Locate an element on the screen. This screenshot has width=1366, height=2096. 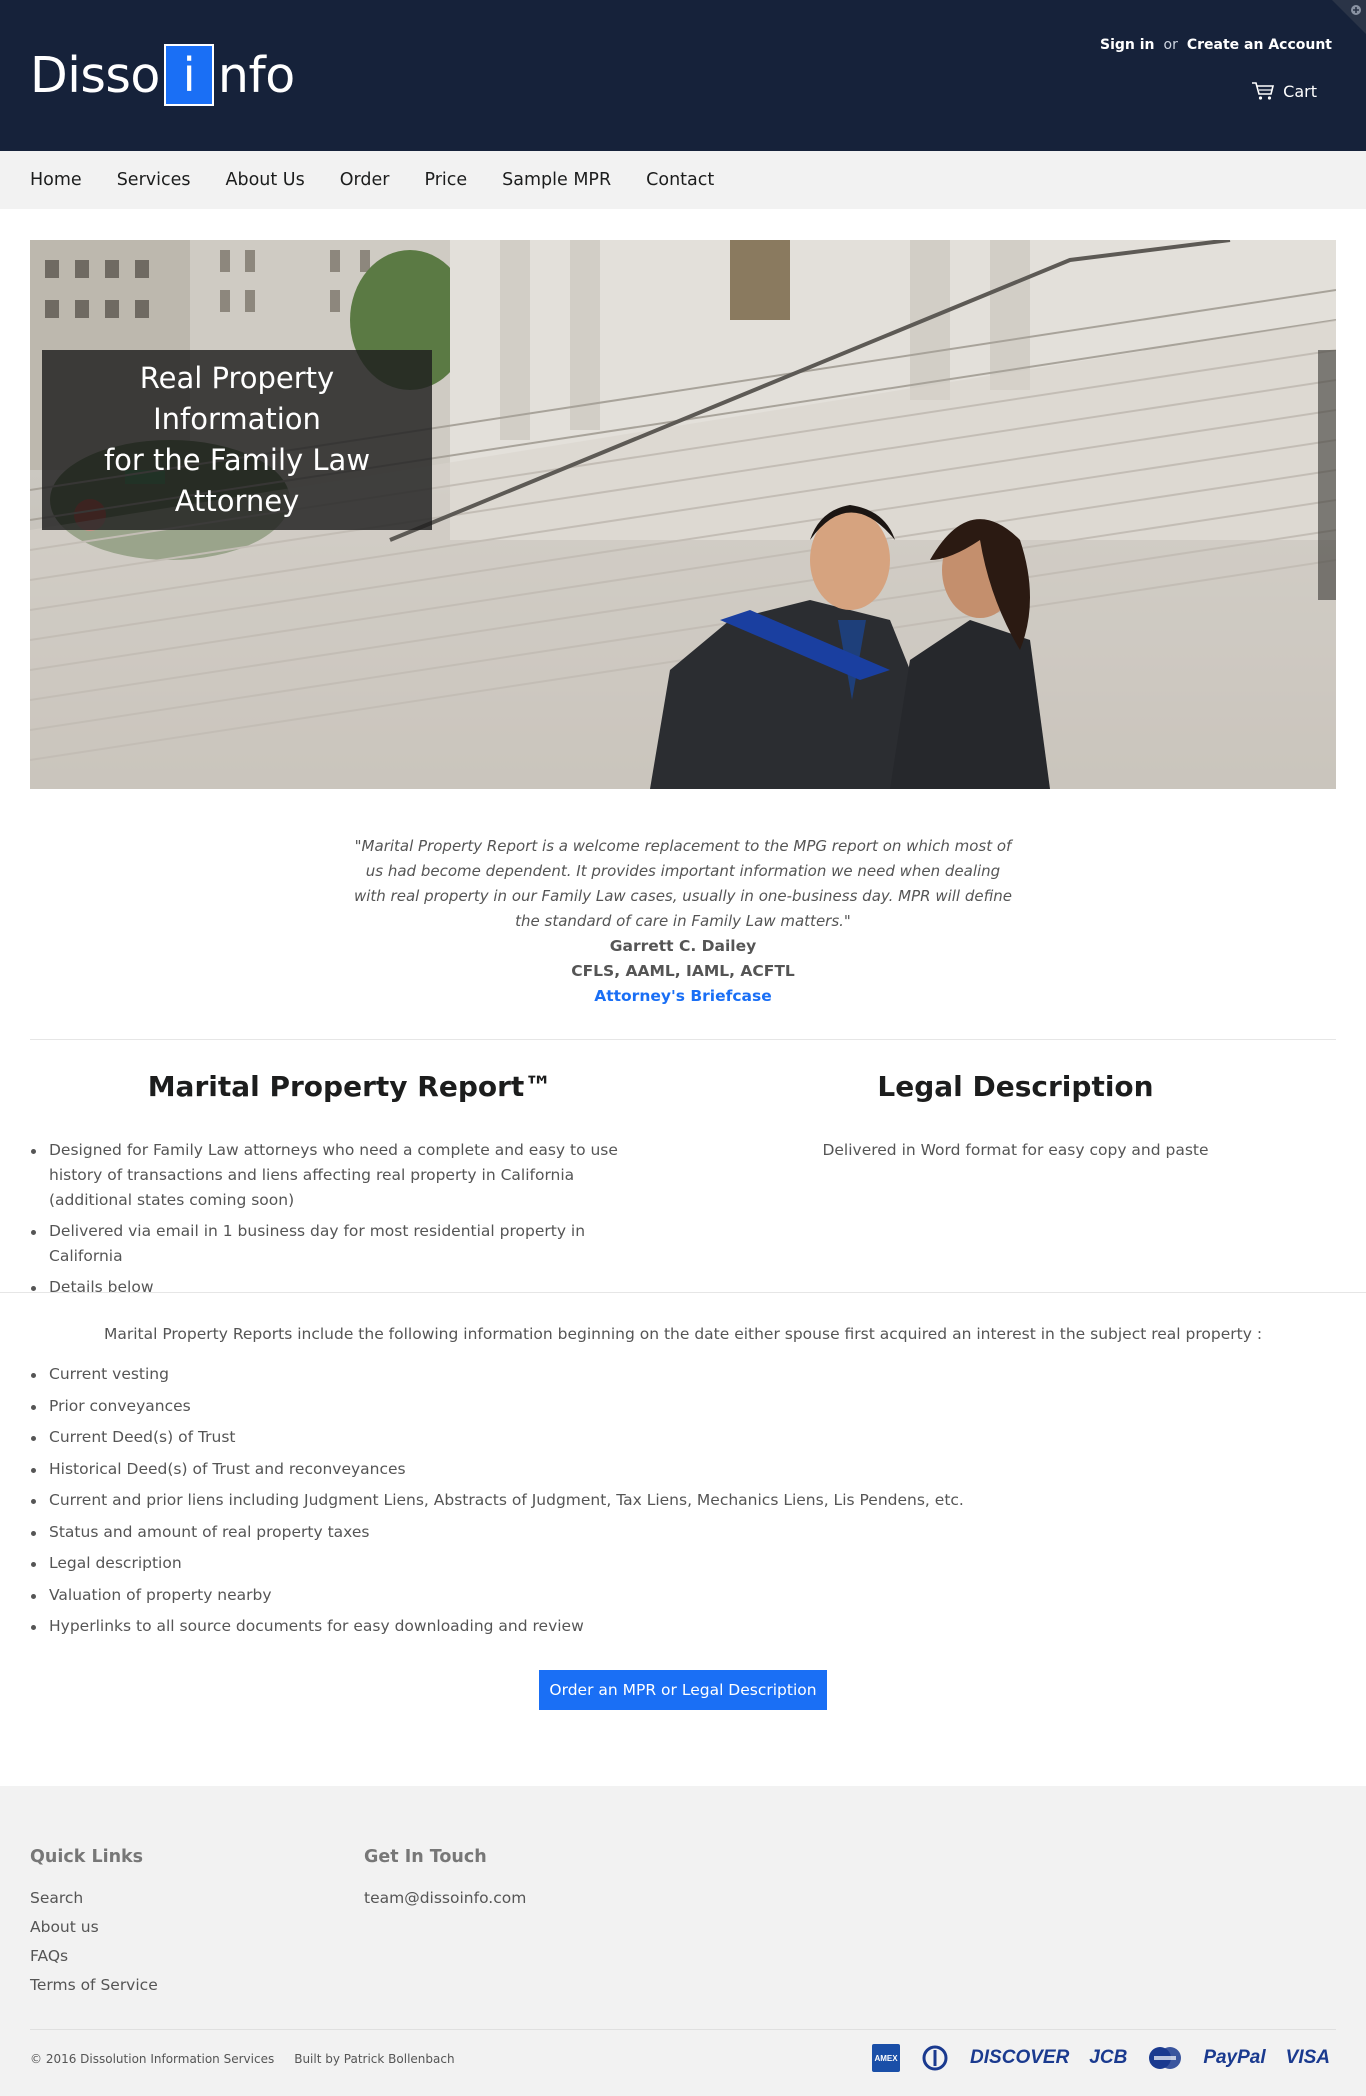
footer-divider is located at coordinates (683, 2029).